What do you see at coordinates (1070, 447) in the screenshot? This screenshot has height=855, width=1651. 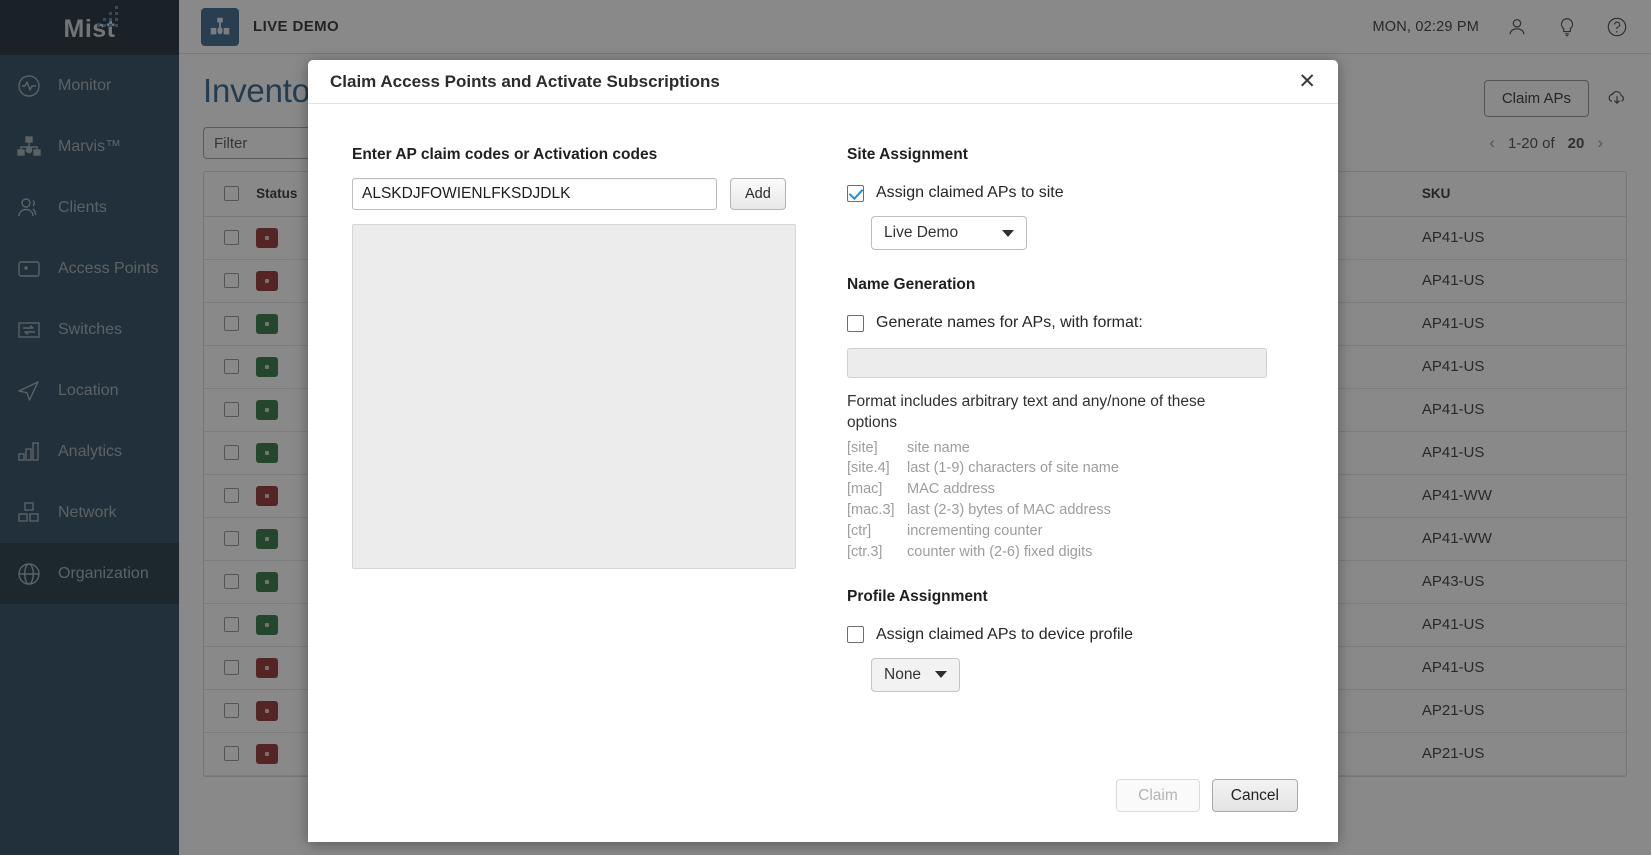 I see `format-option-row: [site] site name` at bounding box center [1070, 447].